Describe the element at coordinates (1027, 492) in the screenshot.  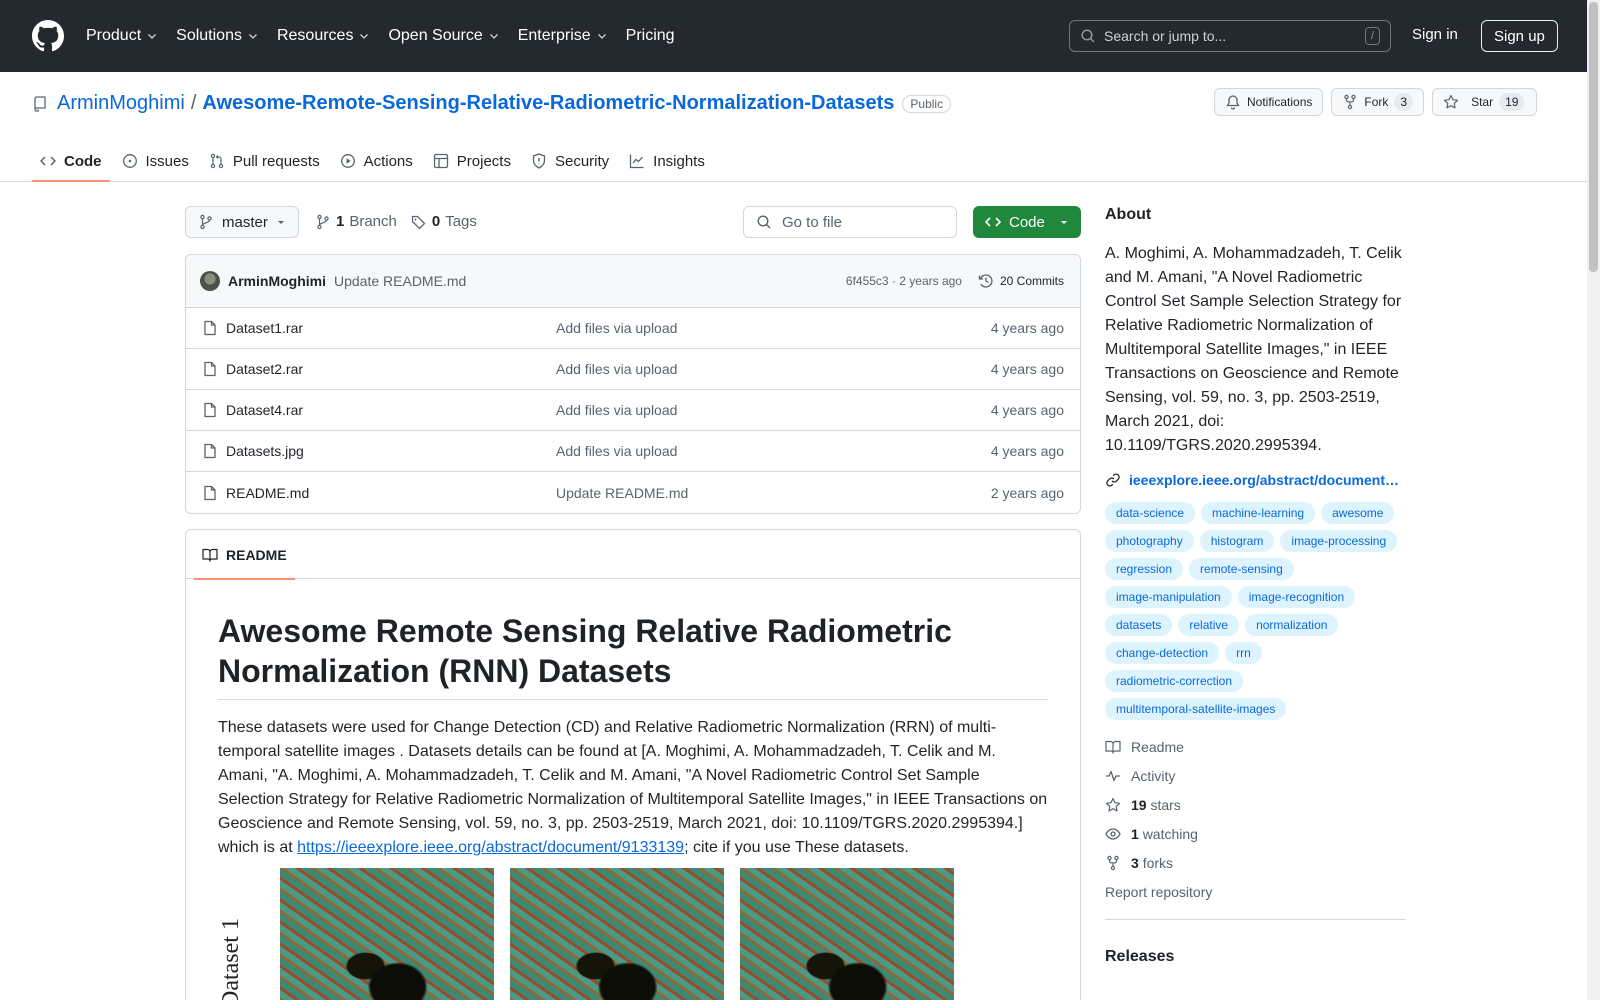
I see `file-date: 2 years ago` at that location.